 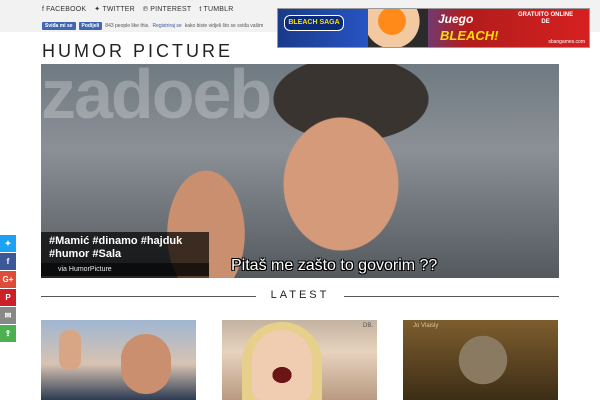 I want to click on fb-register-link: Registriraj se, so click(x=167, y=26).